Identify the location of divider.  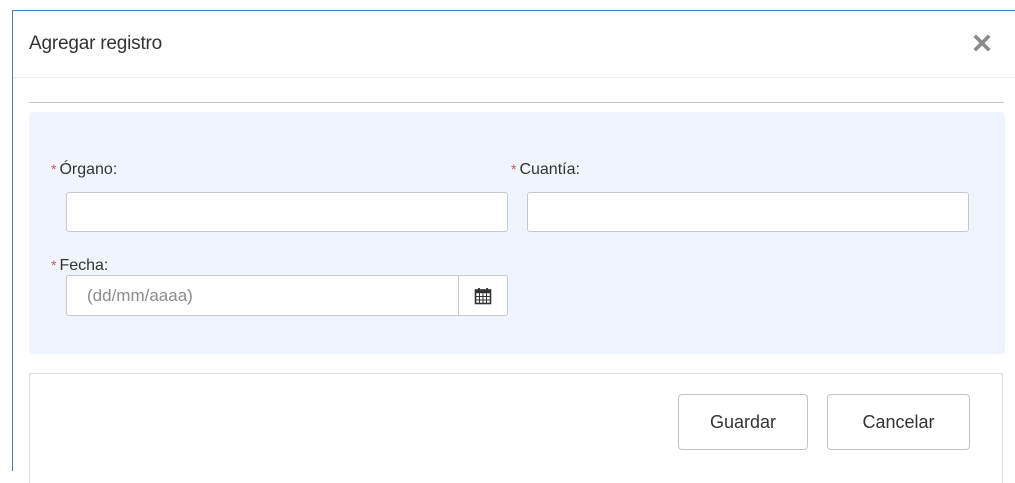
(516, 102).